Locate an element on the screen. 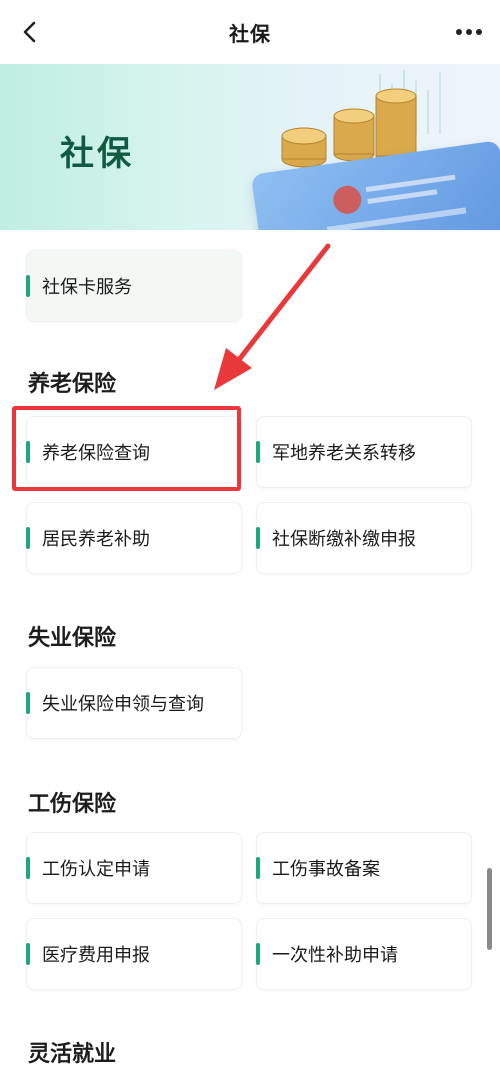 The image size is (500, 1074). vertical-scrollbar is located at coordinates (489, 909).